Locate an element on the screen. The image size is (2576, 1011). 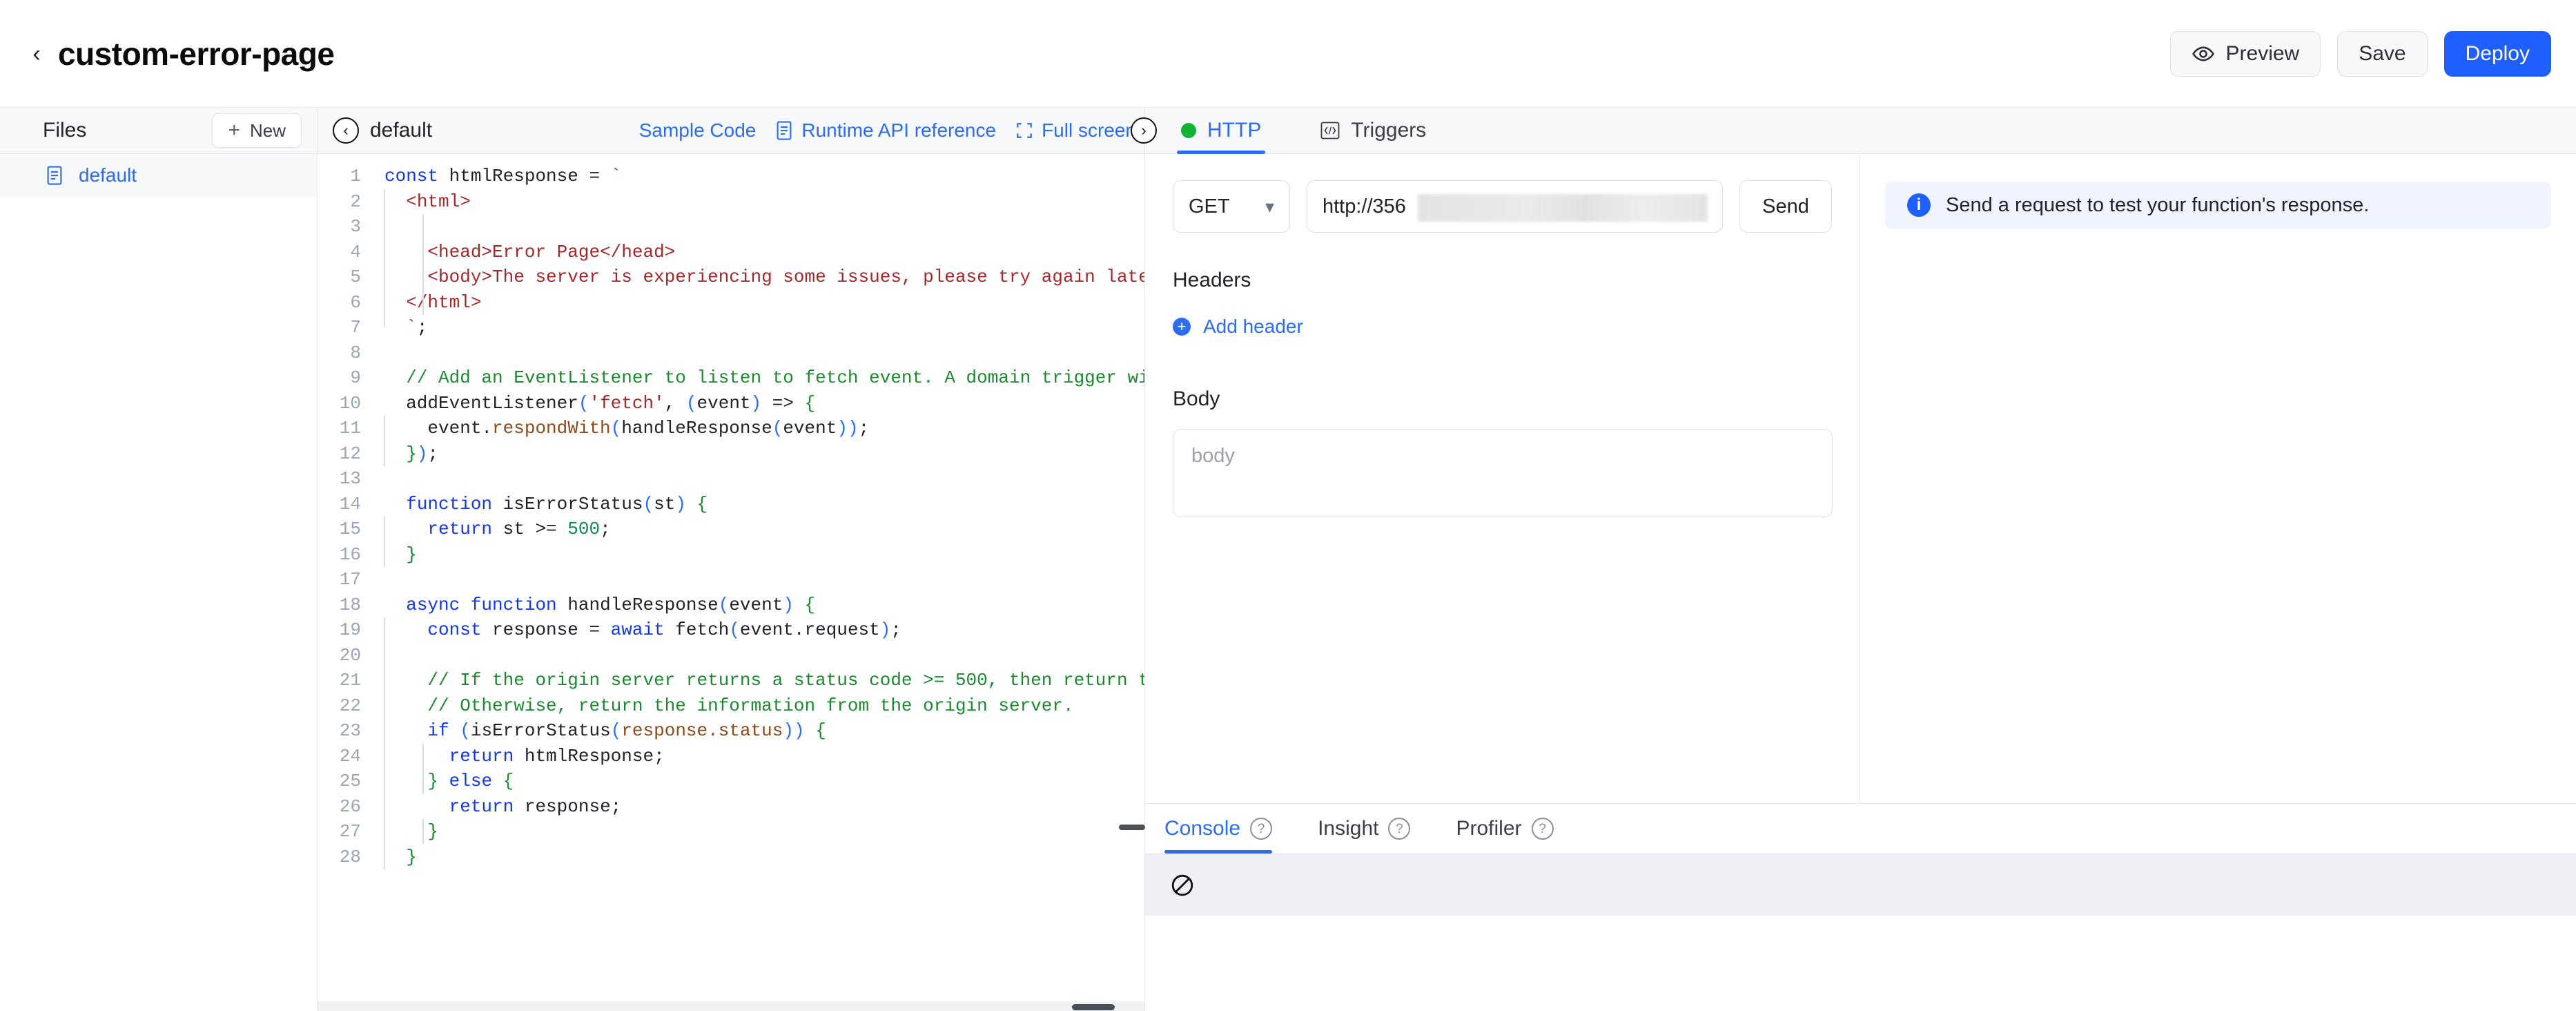
full-screen-link-label: Full screen is located at coordinates (1089, 130).